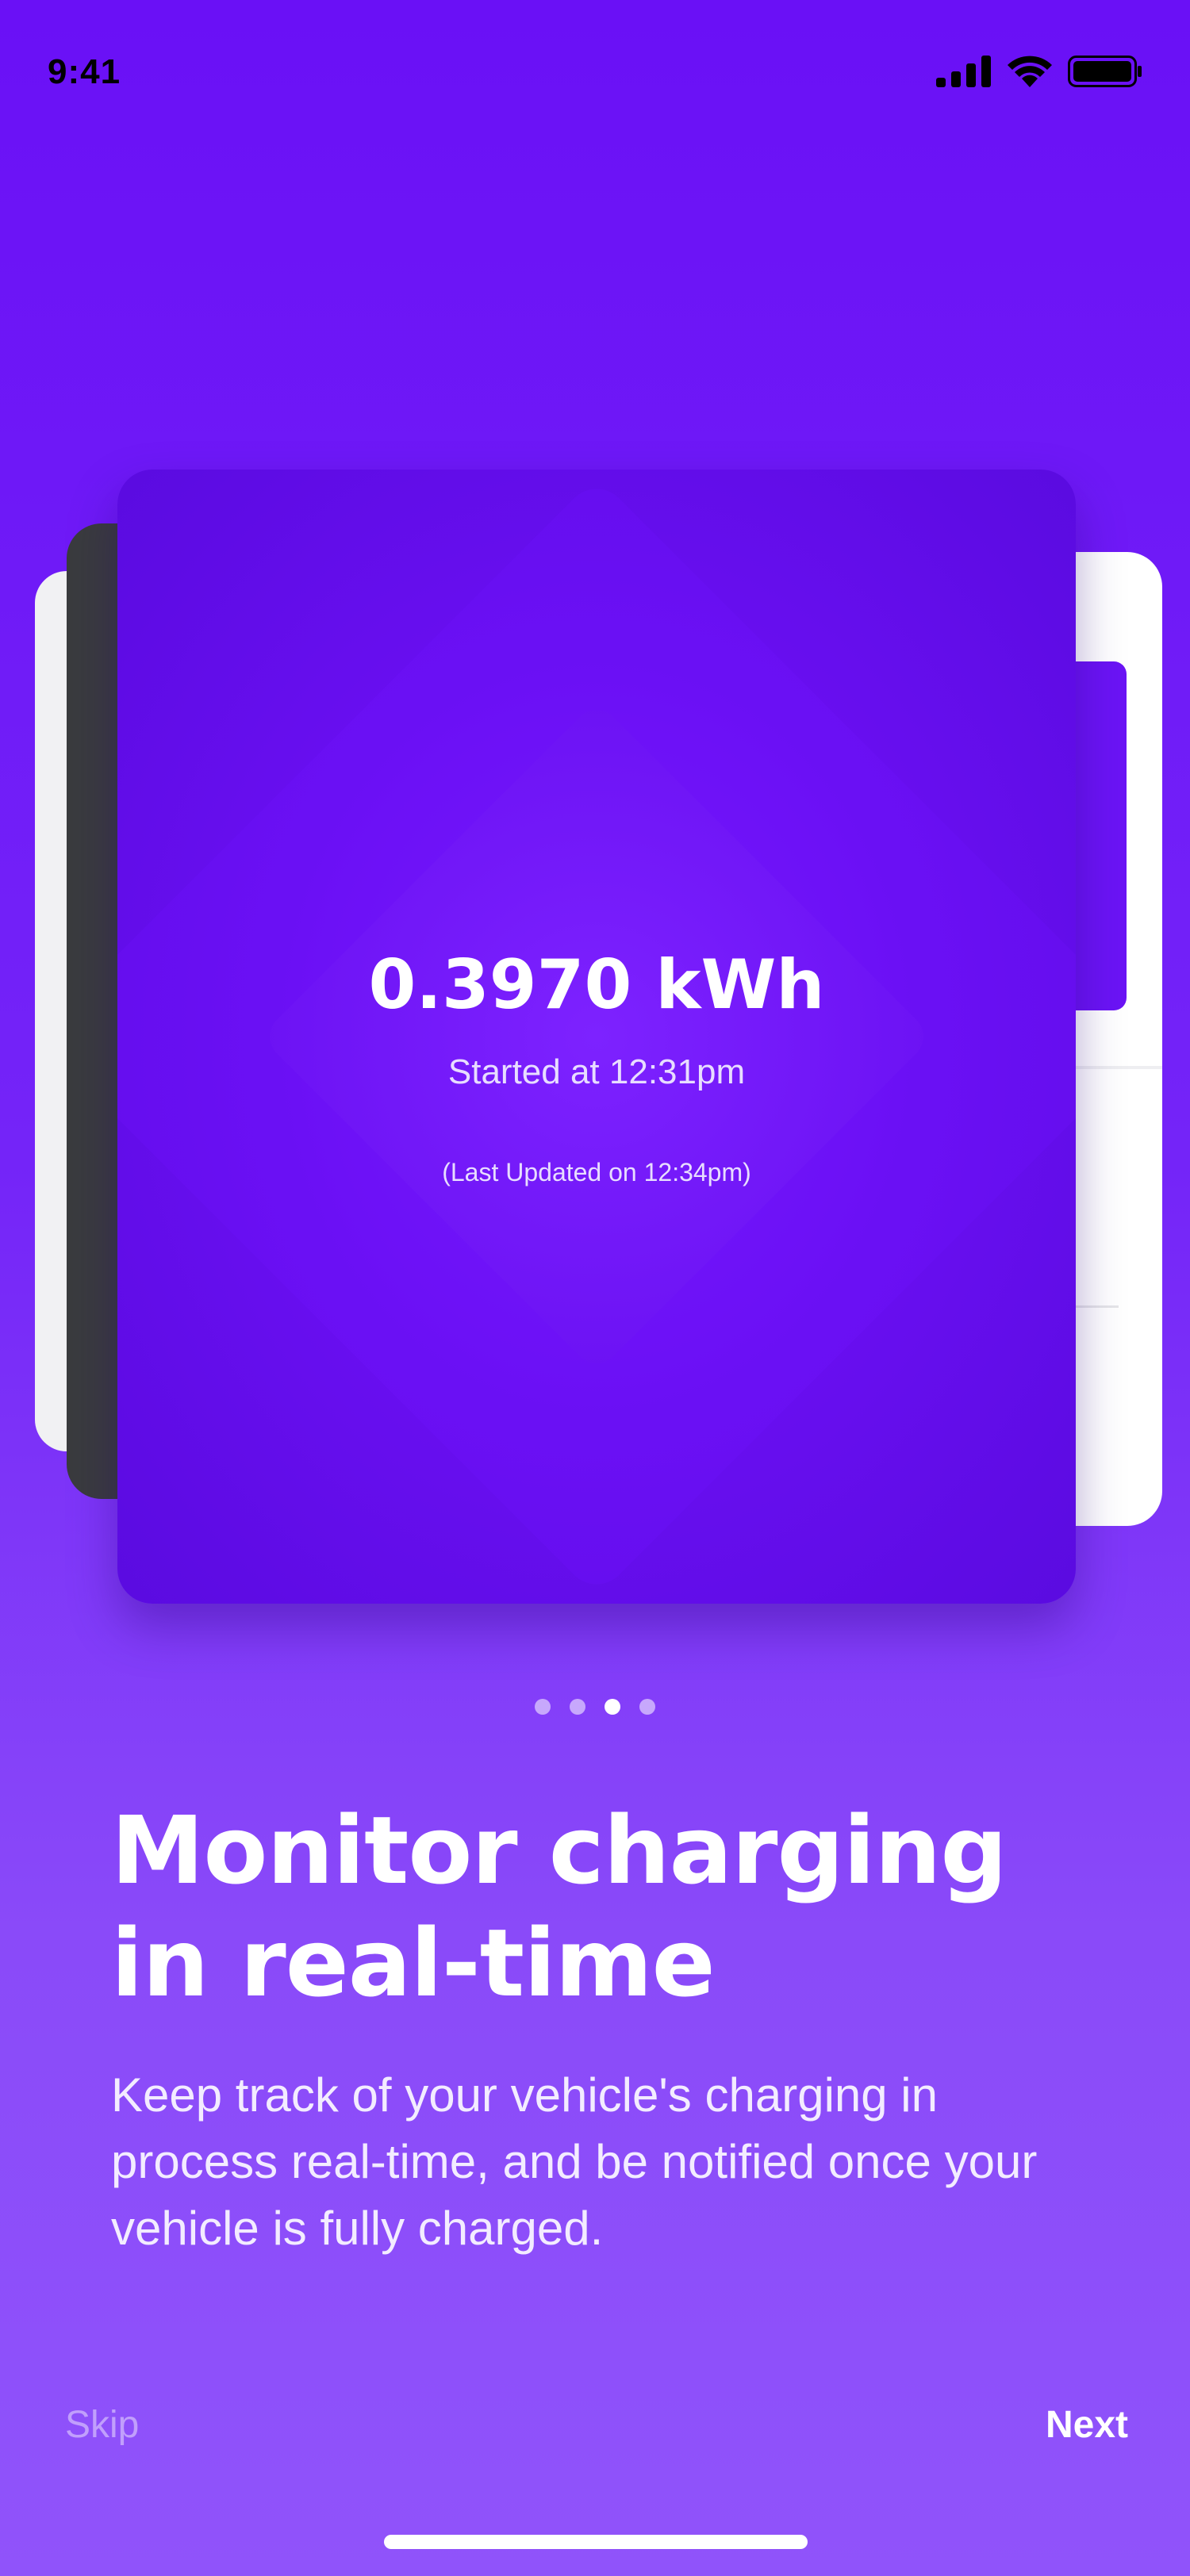 Image resolution: width=1190 pixels, height=2576 pixels. Describe the element at coordinates (1105, 72) in the screenshot. I see `battery-icon` at that location.